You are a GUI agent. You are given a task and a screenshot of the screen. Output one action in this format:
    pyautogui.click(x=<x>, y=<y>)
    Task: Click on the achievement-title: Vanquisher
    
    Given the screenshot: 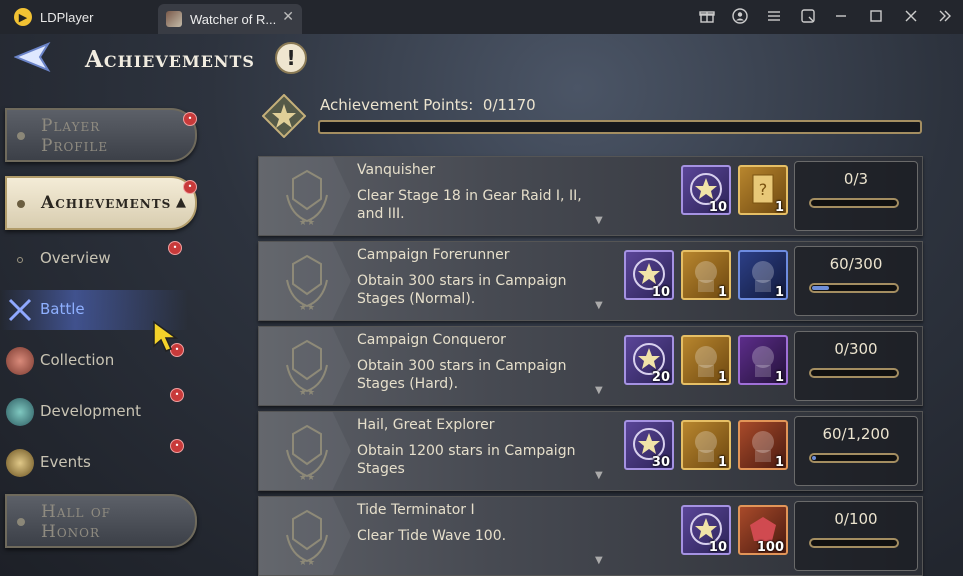 What is the action you would take?
    pyautogui.click(x=396, y=170)
    